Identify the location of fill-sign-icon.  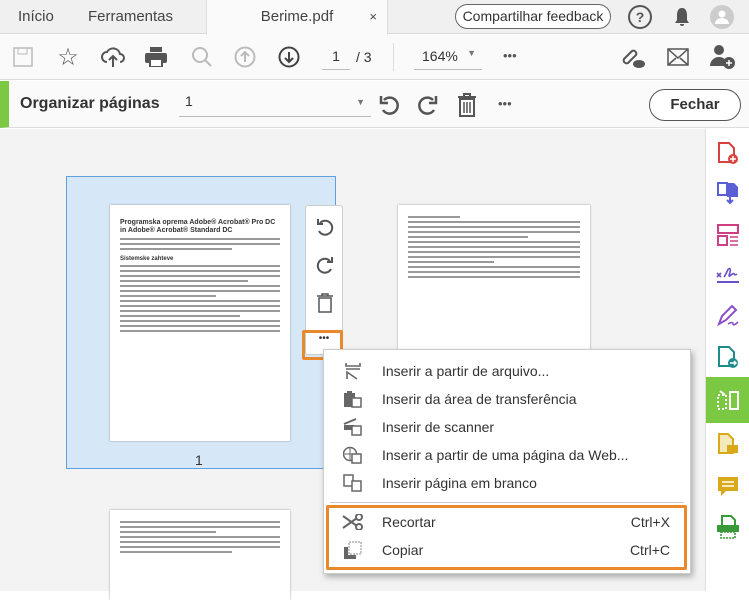
(727, 275).